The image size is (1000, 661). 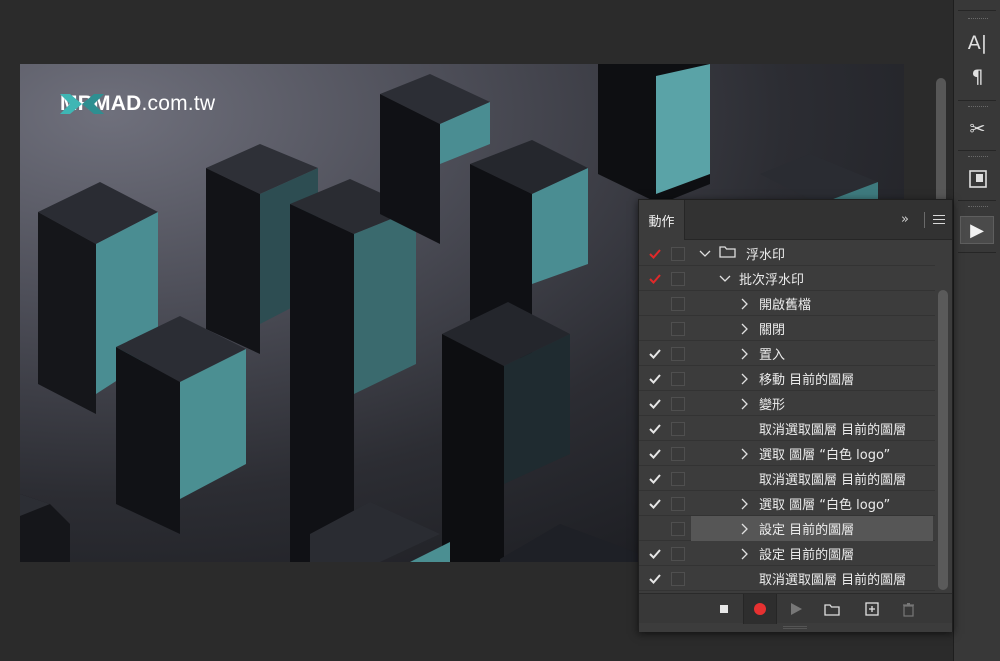 I want to click on tool-presets-icon: ✂, so click(x=977, y=129).